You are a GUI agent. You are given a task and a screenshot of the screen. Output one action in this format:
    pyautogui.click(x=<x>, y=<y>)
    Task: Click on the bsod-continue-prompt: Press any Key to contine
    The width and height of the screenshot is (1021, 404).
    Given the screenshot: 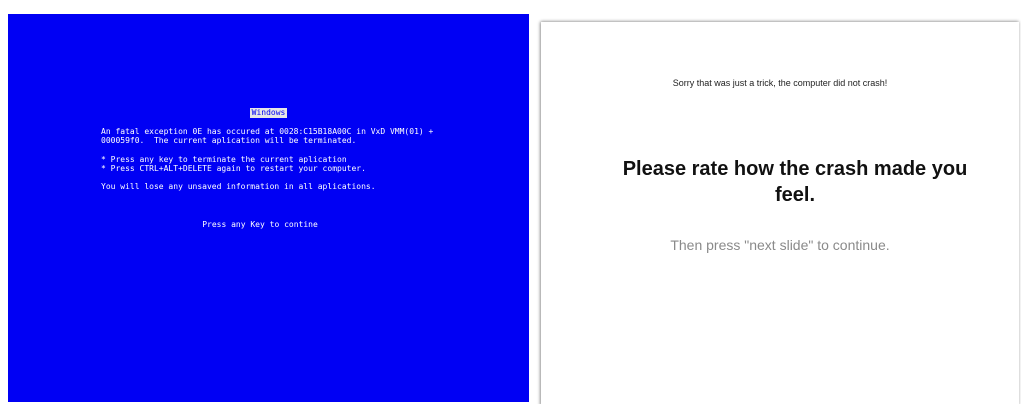 What is the action you would take?
    pyautogui.click(x=260, y=224)
    